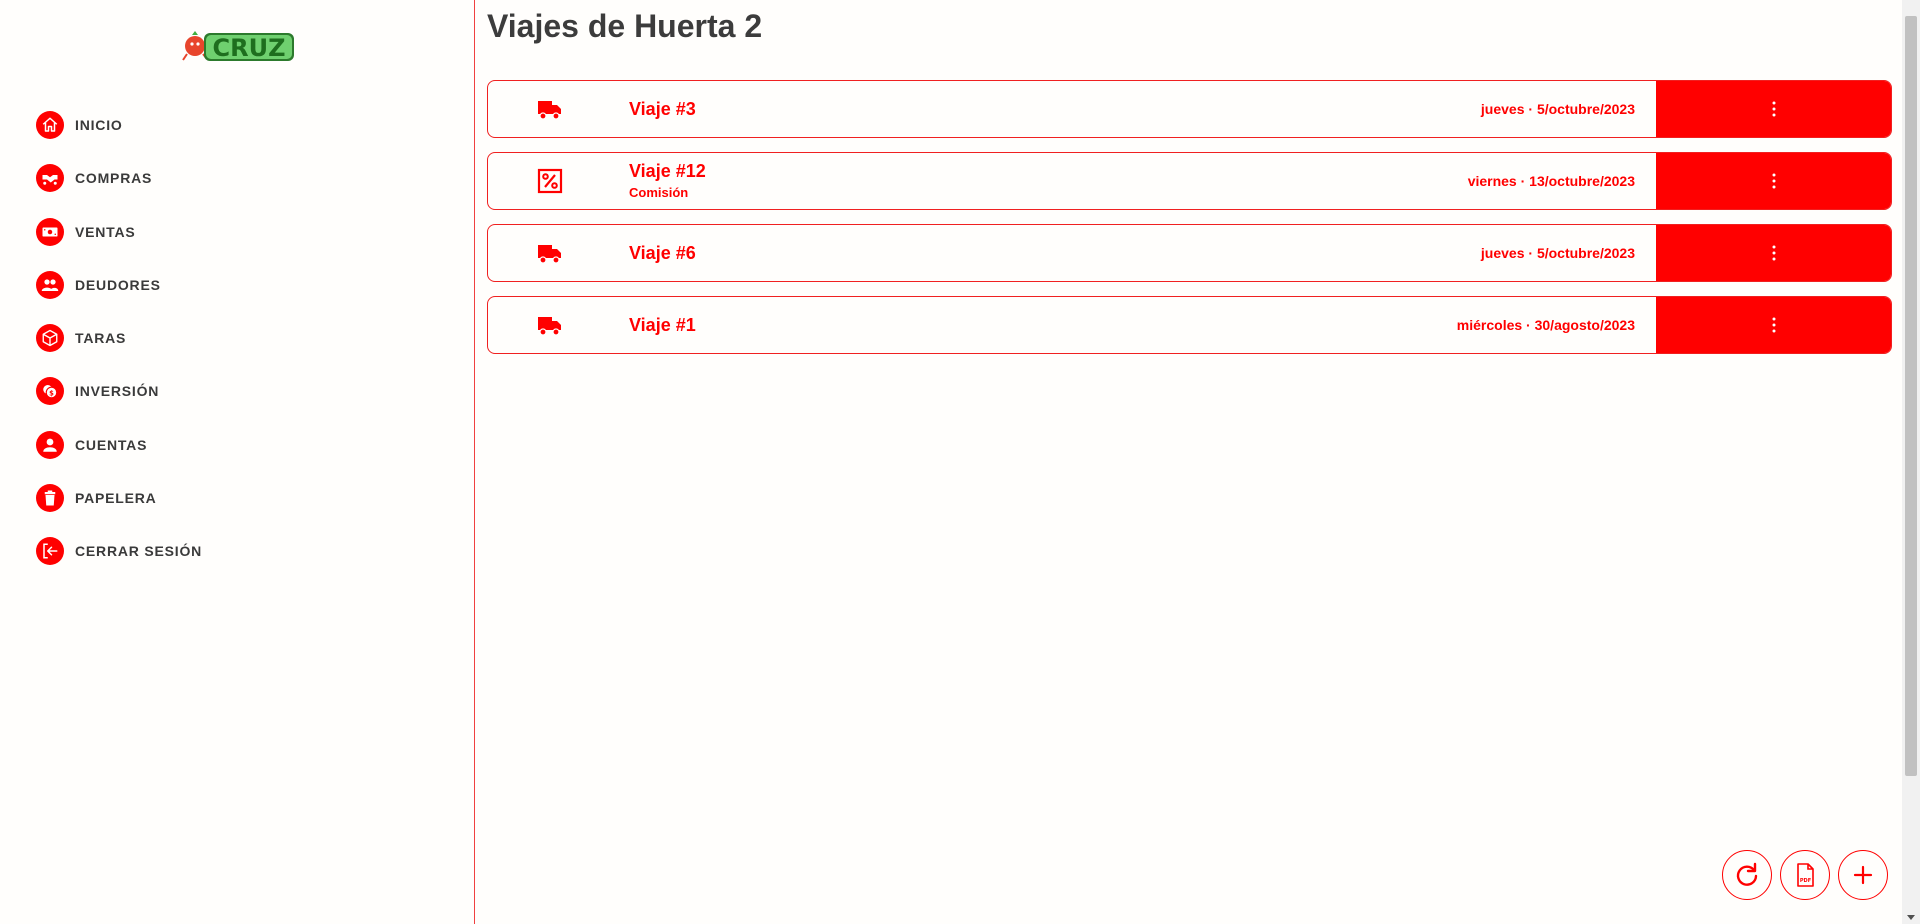  I want to click on sidebar-item-compras: COMPRAS, so click(119, 178).